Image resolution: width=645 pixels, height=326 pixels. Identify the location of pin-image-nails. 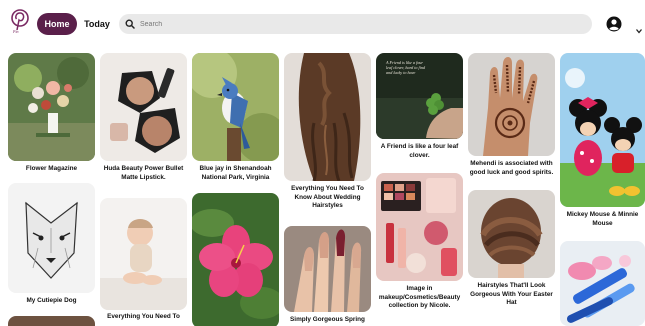
(327, 269).